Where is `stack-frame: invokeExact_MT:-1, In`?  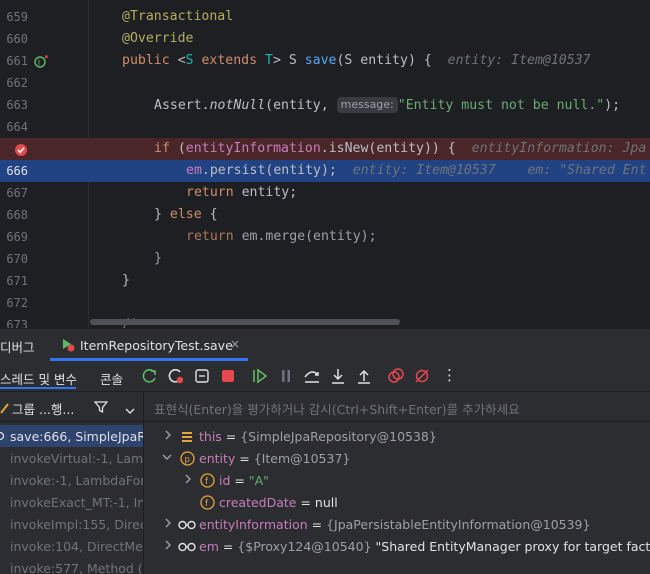
stack-frame: invokeExact_MT:-1, In is located at coordinates (71, 502).